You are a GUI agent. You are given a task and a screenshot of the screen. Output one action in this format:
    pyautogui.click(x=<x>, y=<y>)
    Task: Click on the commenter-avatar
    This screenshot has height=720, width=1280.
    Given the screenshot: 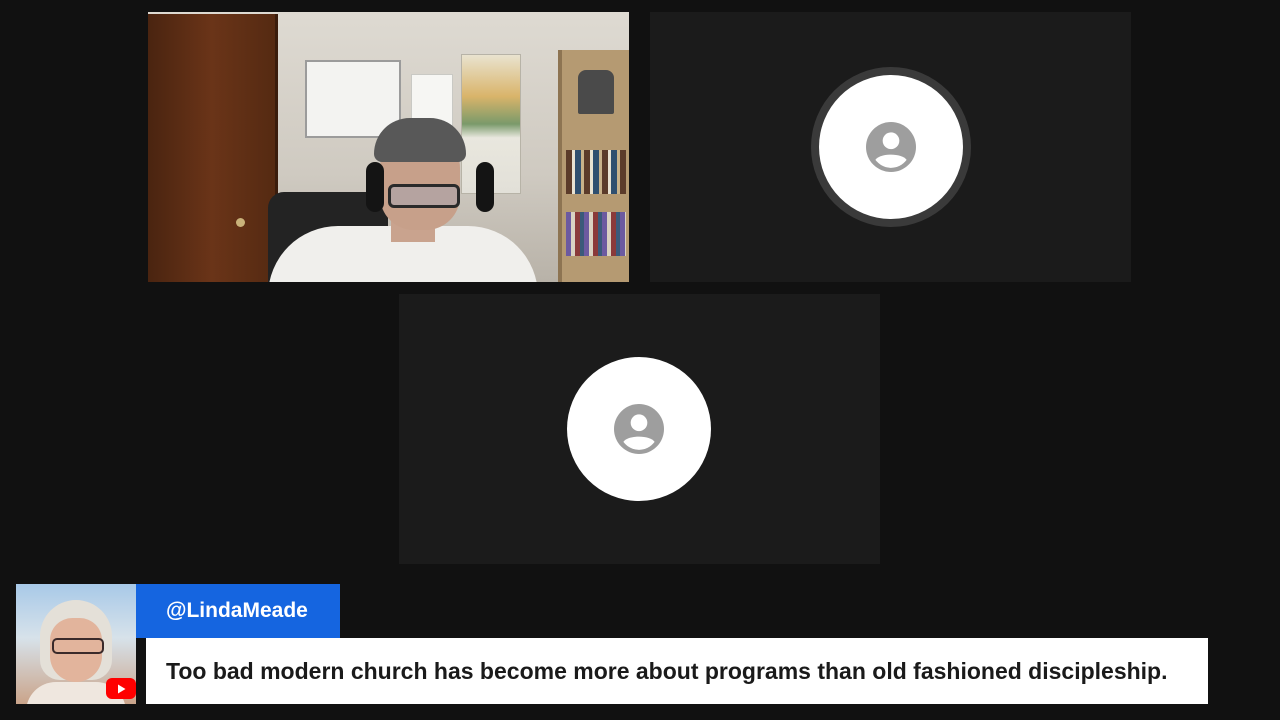 What is the action you would take?
    pyautogui.click(x=76, y=644)
    